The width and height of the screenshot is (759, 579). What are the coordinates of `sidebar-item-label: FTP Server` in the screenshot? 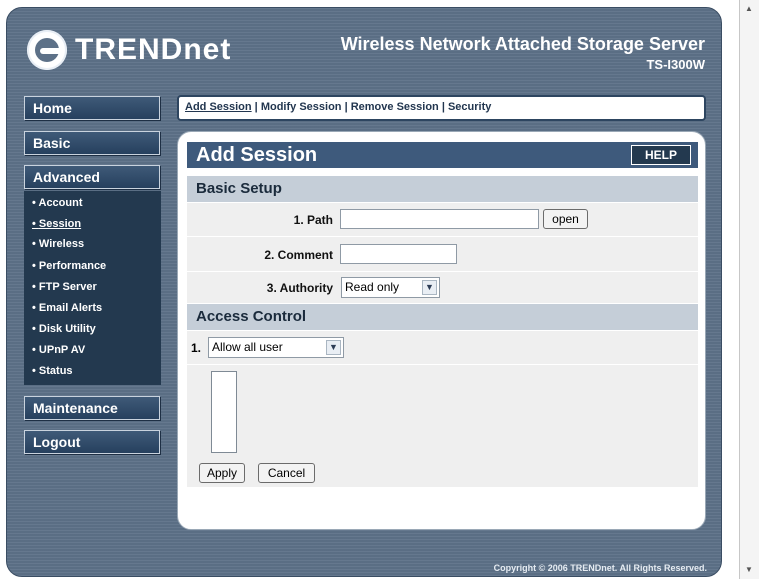 It's located at (67, 287).